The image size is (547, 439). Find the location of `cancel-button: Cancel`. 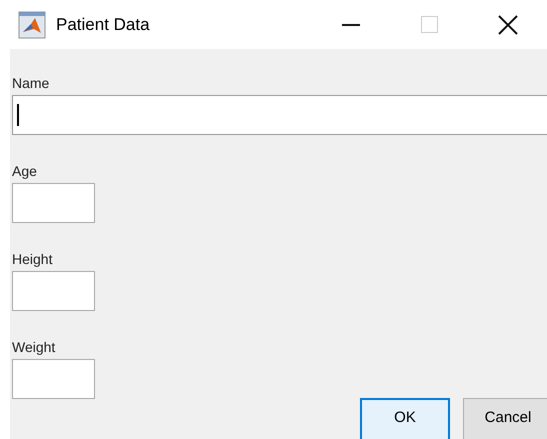

cancel-button: Cancel is located at coordinates (505, 418).